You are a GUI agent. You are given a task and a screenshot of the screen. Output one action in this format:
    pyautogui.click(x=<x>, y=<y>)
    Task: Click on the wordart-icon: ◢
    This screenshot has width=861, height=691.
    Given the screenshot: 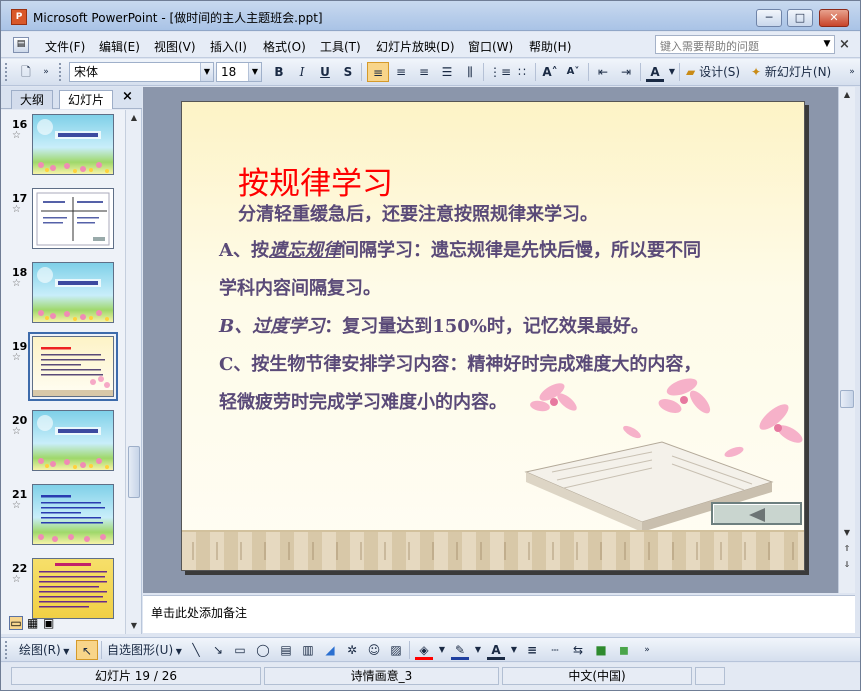 What is the action you would take?
    pyautogui.click(x=330, y=650)
    